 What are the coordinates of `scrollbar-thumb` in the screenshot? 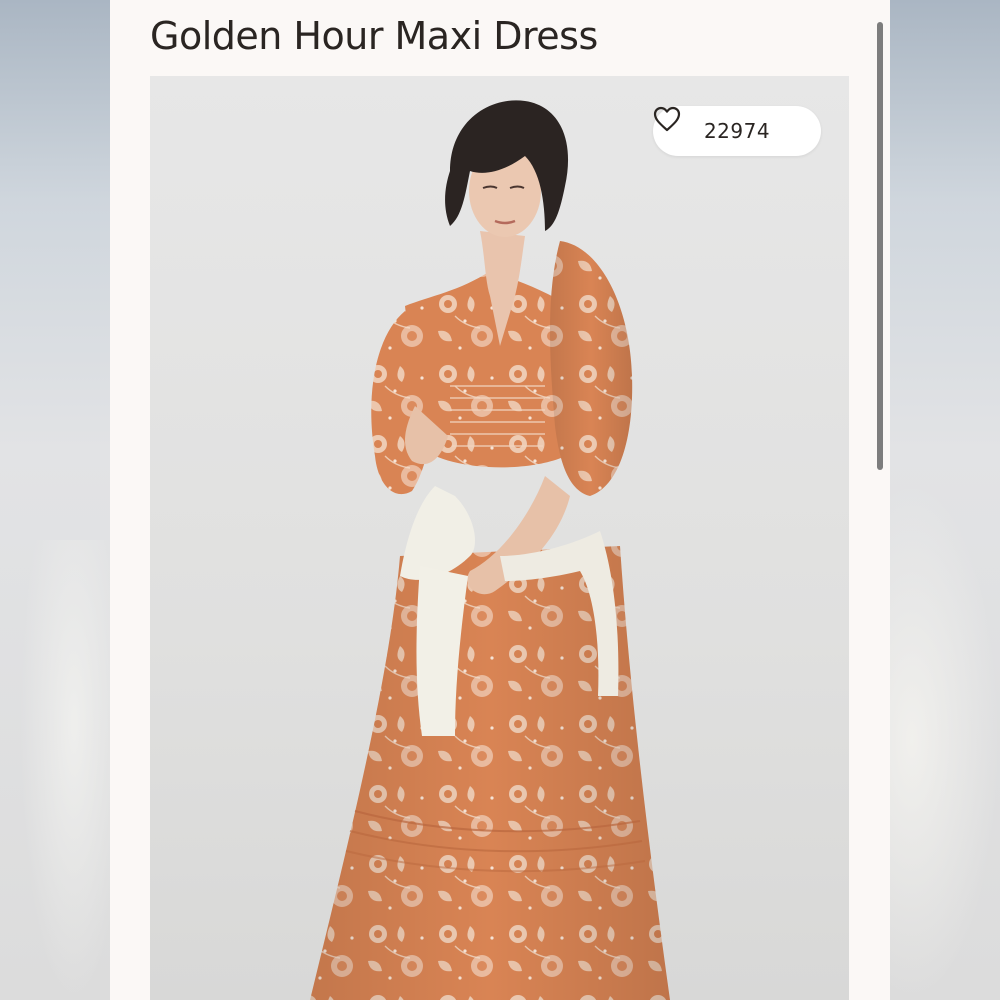 It's located at (880, 246).